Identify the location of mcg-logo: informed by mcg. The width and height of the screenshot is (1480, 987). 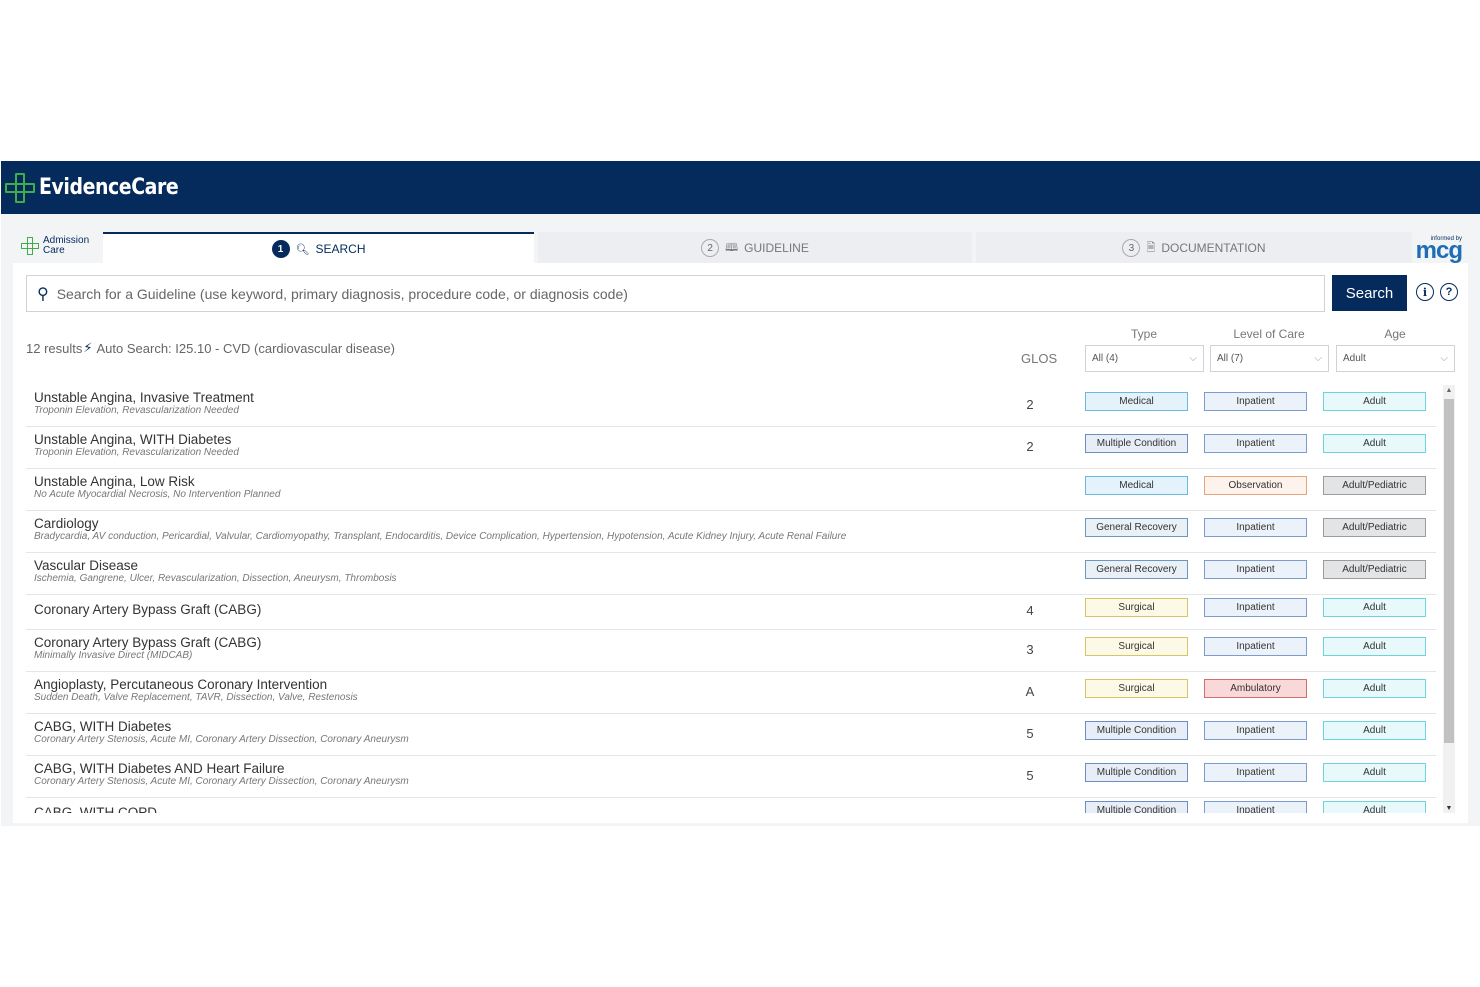
(1439, 250).